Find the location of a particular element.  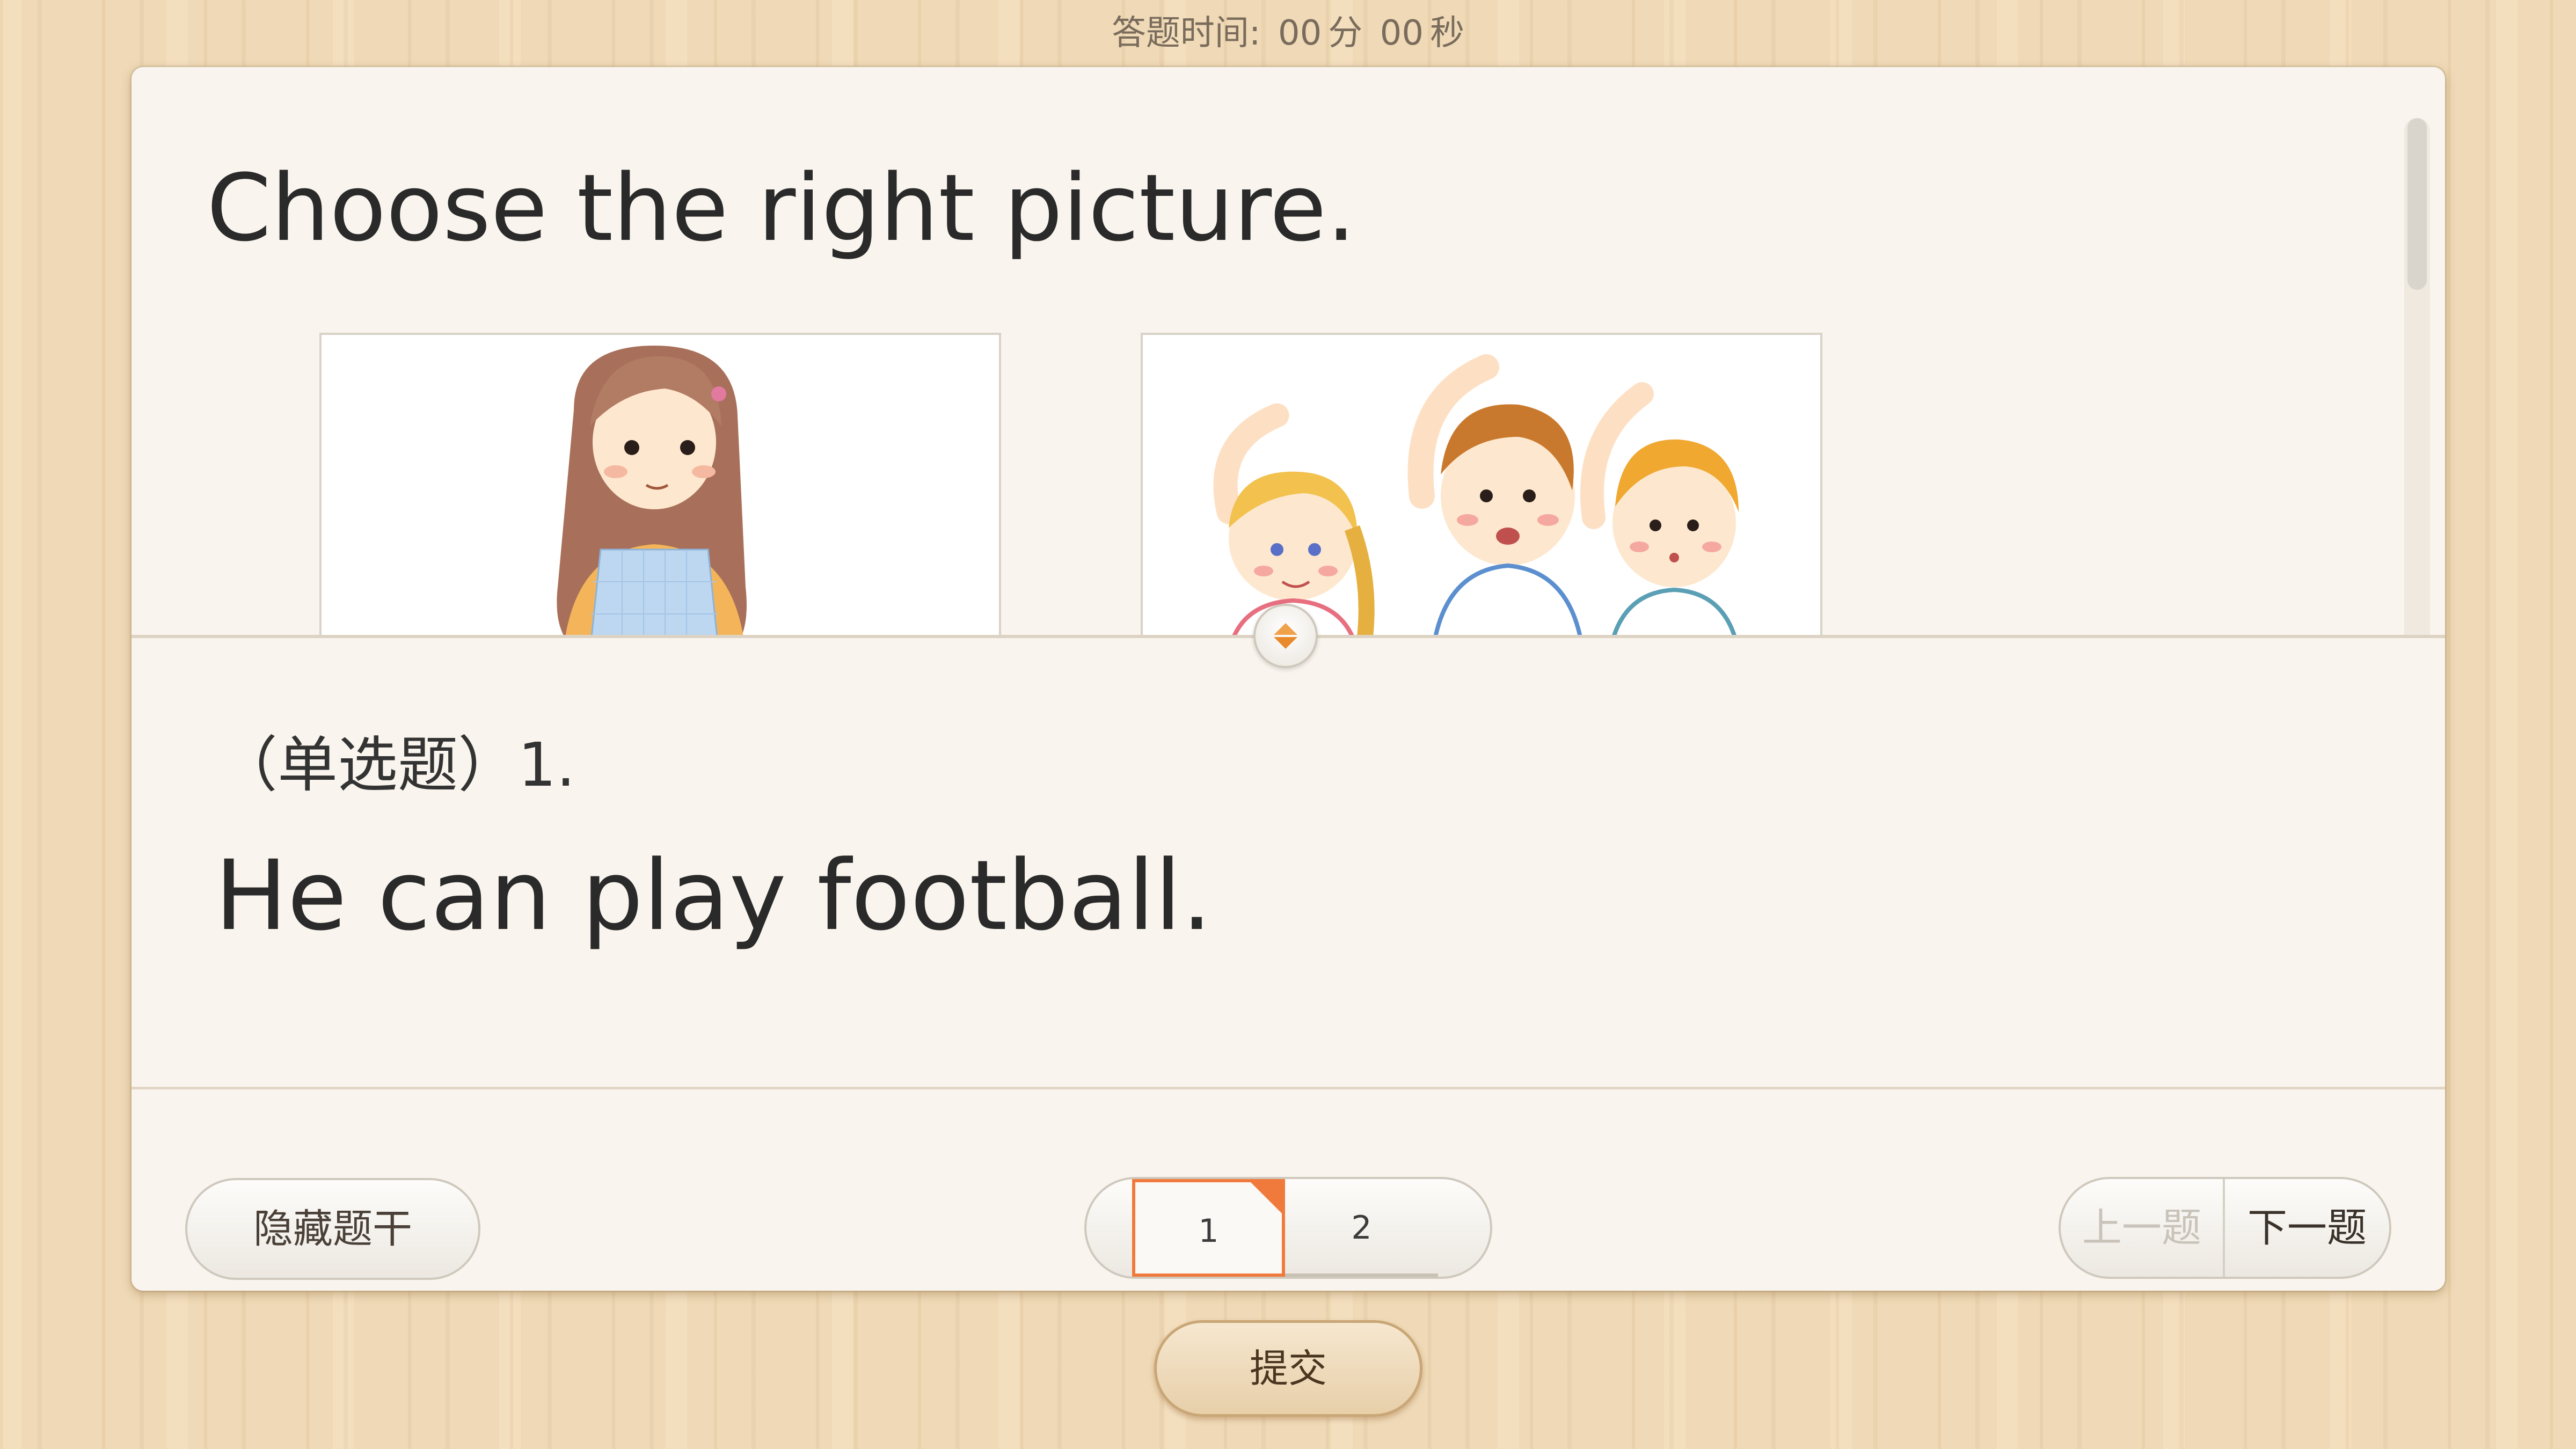

next-question-button: 下一题 is located at coordinates (2307, 1228).